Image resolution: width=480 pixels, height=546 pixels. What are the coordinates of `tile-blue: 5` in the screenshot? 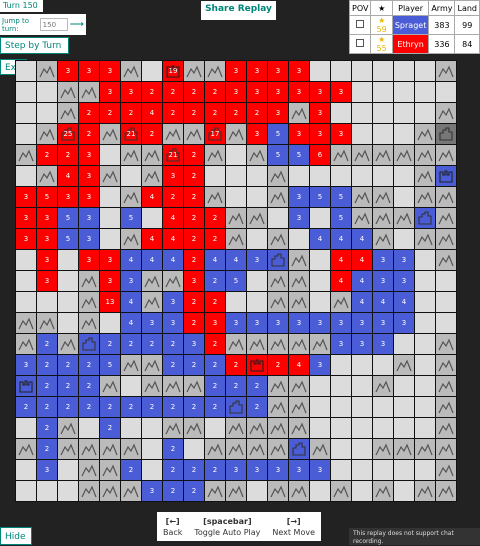 It's located at (110, 365).